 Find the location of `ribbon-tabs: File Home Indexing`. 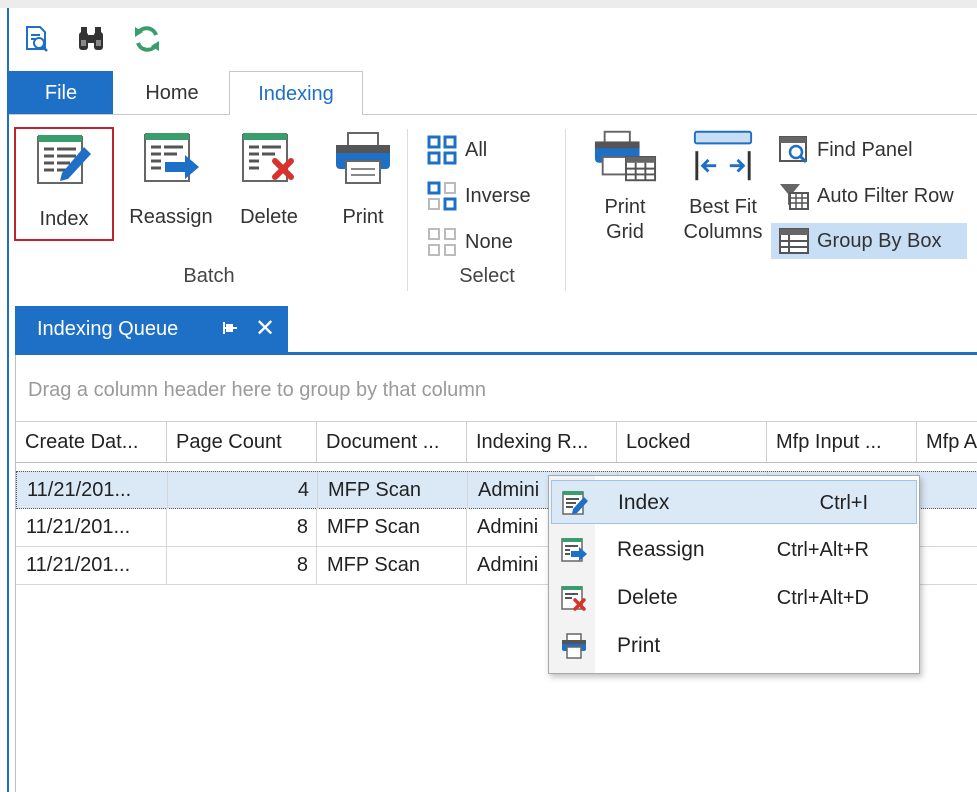

ribbon-tabs: File Home Indexing is located at coordinates (493, 93).